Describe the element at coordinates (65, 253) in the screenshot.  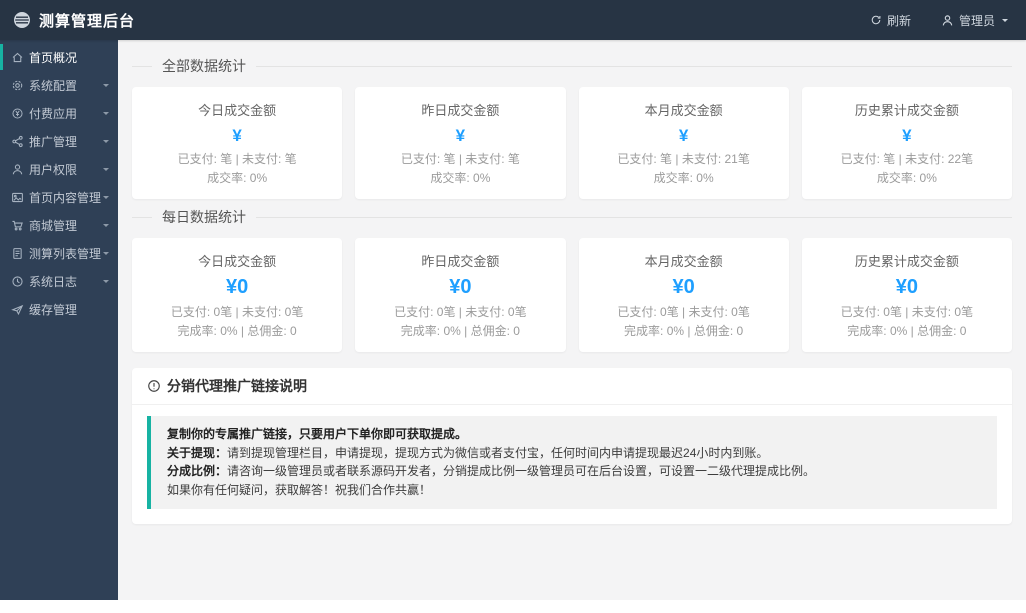
I see `sidebar-item-label: 测算列表管理` at that location.